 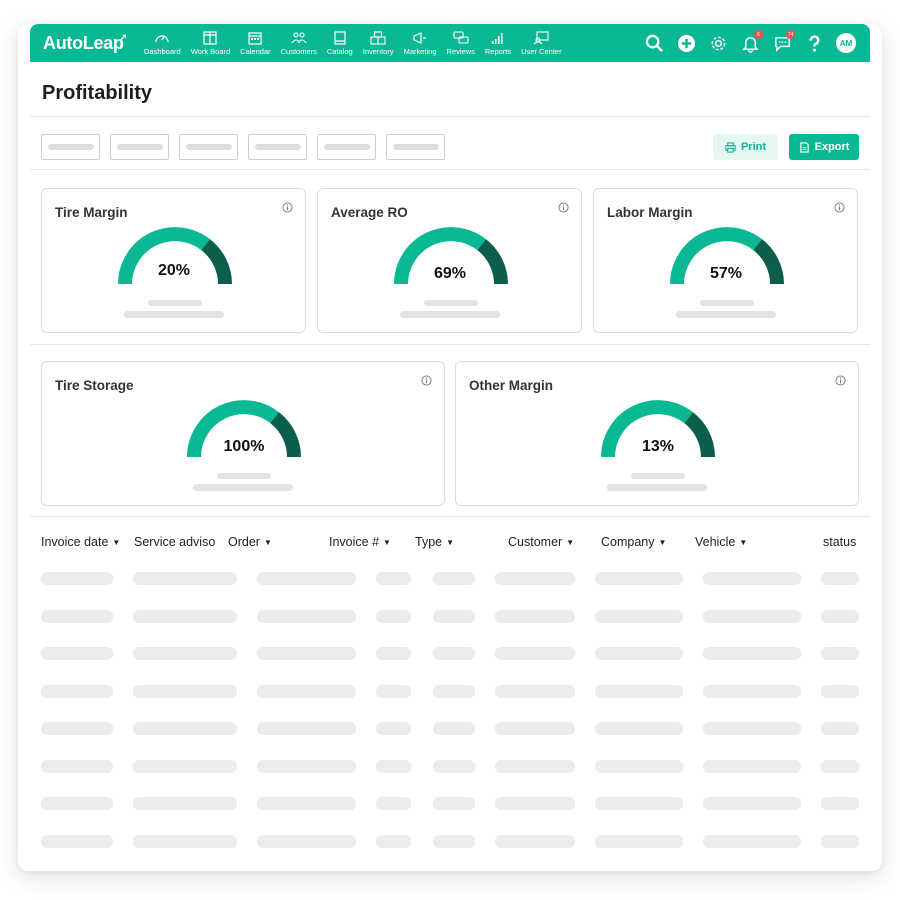 I want to click on boxes-icon, so click(x=378, y=37).